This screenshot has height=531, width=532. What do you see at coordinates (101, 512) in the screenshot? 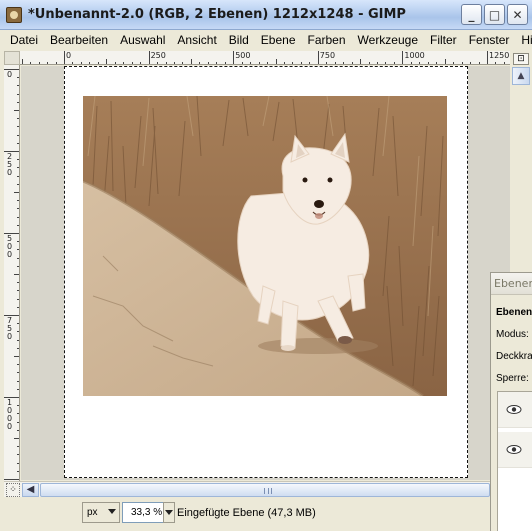
I see `unit-select: px` at bounding box center [101, 512].